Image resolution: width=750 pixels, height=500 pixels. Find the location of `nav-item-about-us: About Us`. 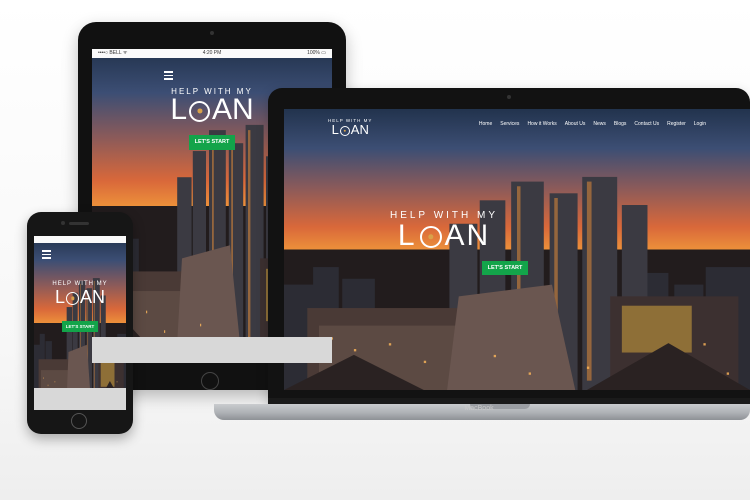

nav-item-about-us: About Us is located at coordinates (575, 124).